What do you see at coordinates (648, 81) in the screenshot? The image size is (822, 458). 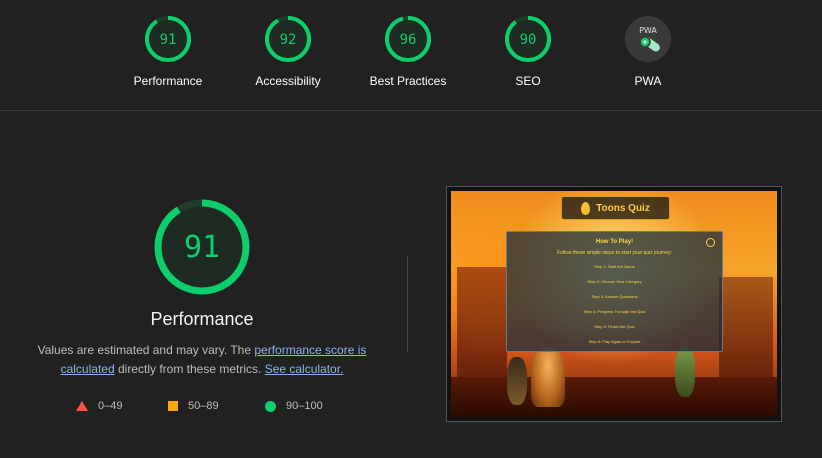 I see `gauge-pwa-label: PWA` at bounding box center [648, 81].